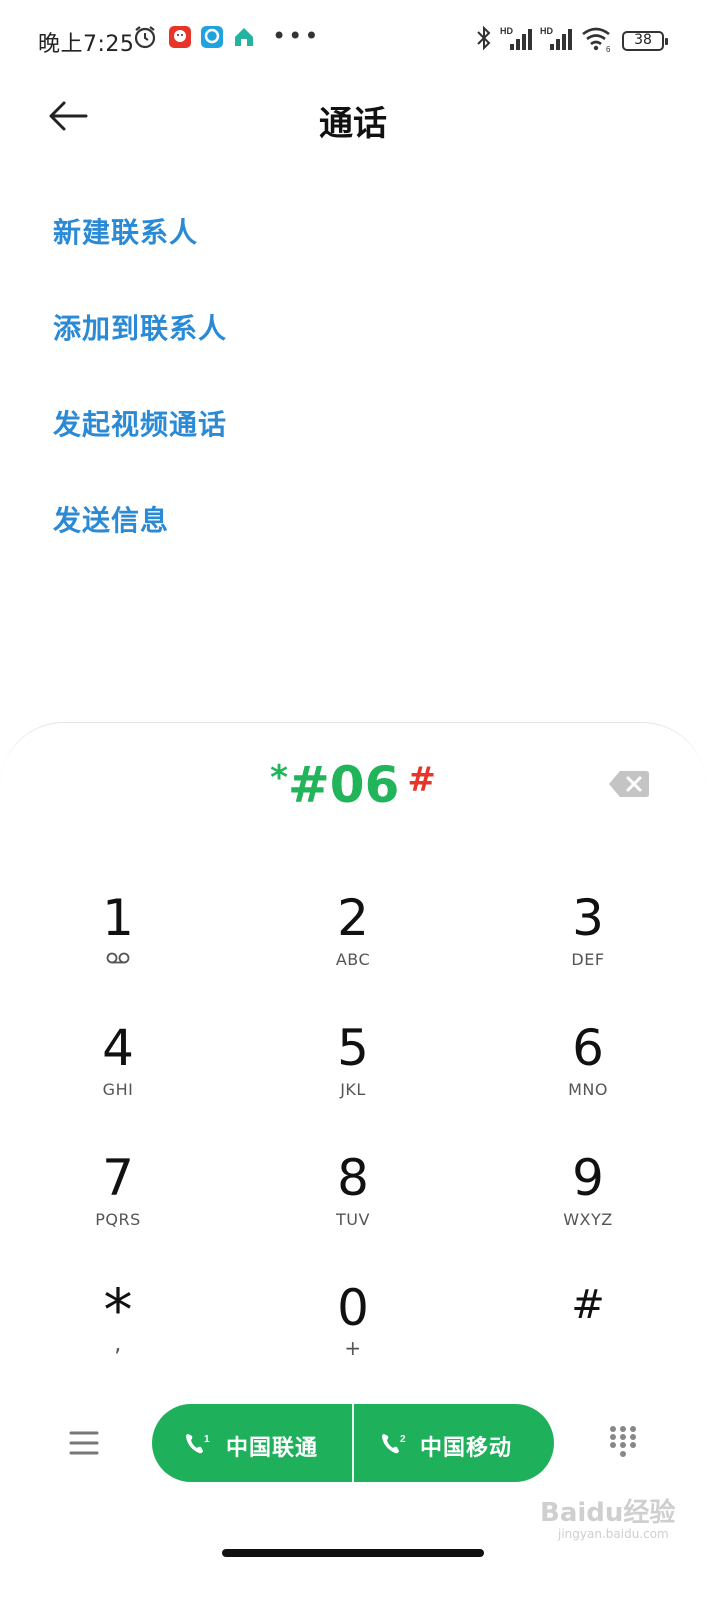 Image resolution: width=720 pixels, height=1600 pixels. What do you see at coordinates (86, 44) in the screenshot?
I see `status-time: 晚上7:25` at bounding box center [86, 44].